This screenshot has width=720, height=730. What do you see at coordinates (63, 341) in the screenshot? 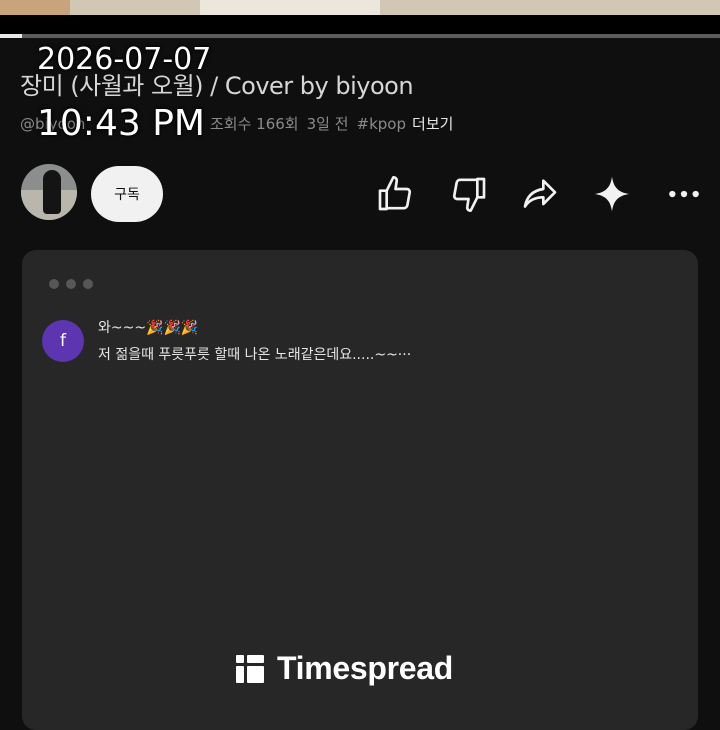
I see `commenter-avatar: f` at bounding box center [63, 341].